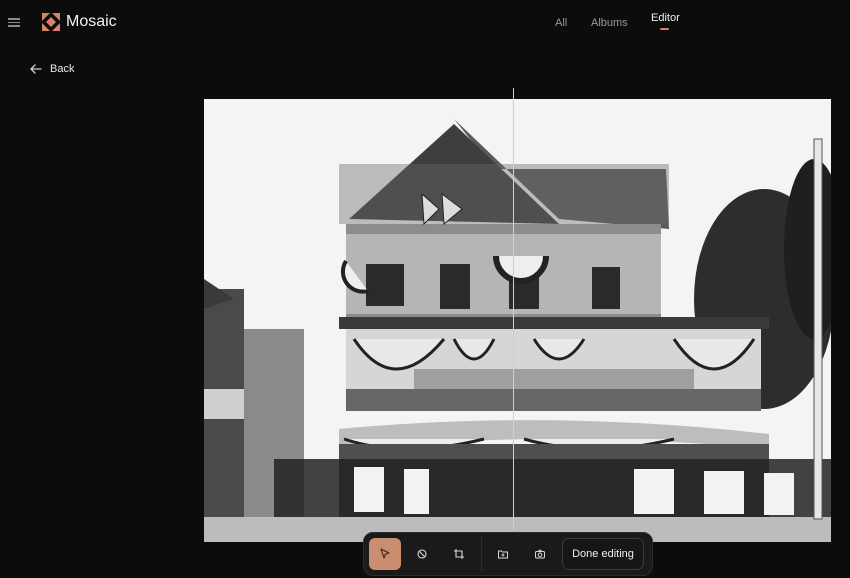 This screenshot has height=578, width=850. Describe the element at coordinates (561, 23) in the screenshot. I see `nav-all: All` at that location.